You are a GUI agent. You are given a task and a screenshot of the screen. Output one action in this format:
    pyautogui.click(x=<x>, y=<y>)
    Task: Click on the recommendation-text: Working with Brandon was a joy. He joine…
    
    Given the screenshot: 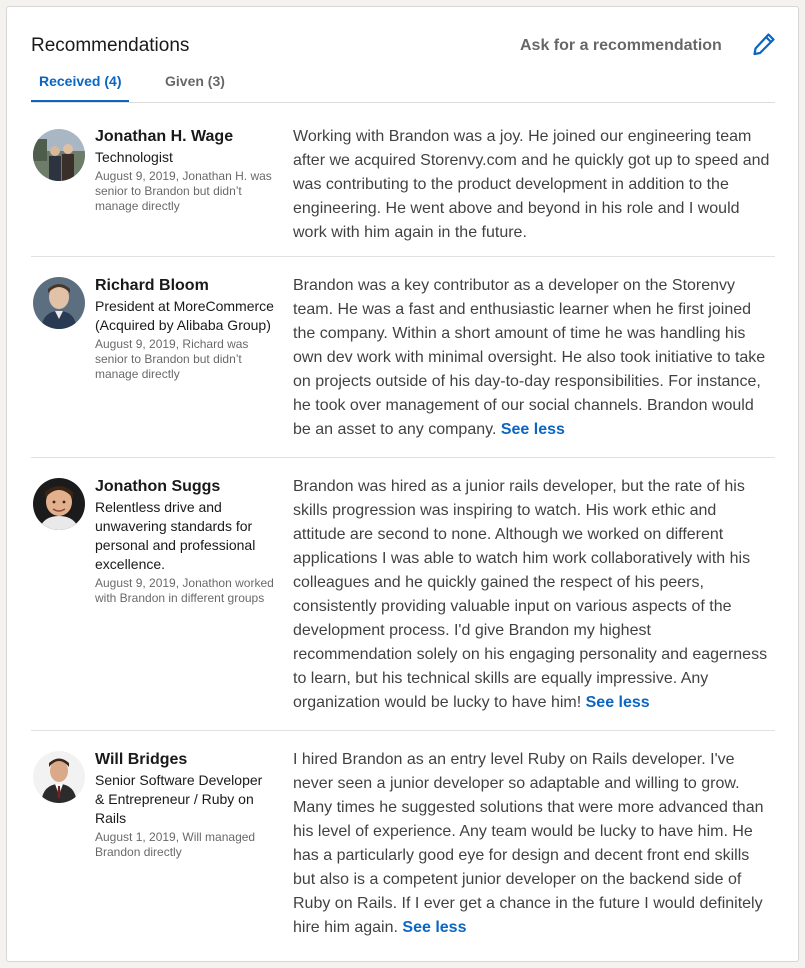 What is the action you would take?
    pyautogui.click(x=532, y=185)
    